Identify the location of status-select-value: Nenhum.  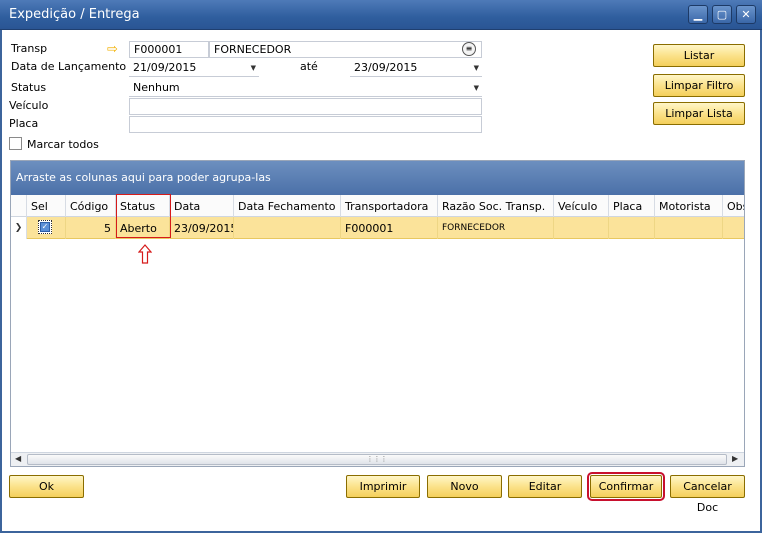
(156, 87).